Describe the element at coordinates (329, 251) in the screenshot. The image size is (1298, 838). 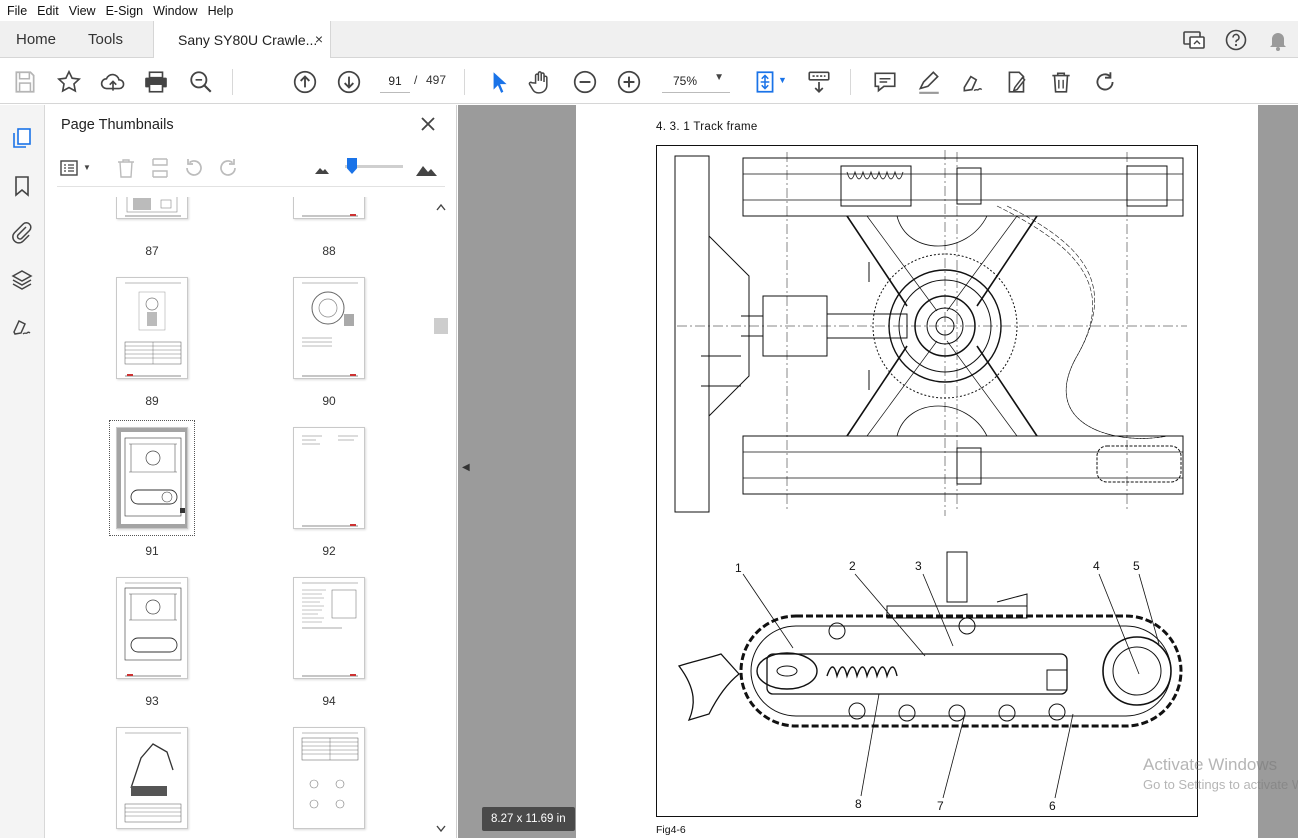
I see `thumbnail-page-number: 88` at that location.